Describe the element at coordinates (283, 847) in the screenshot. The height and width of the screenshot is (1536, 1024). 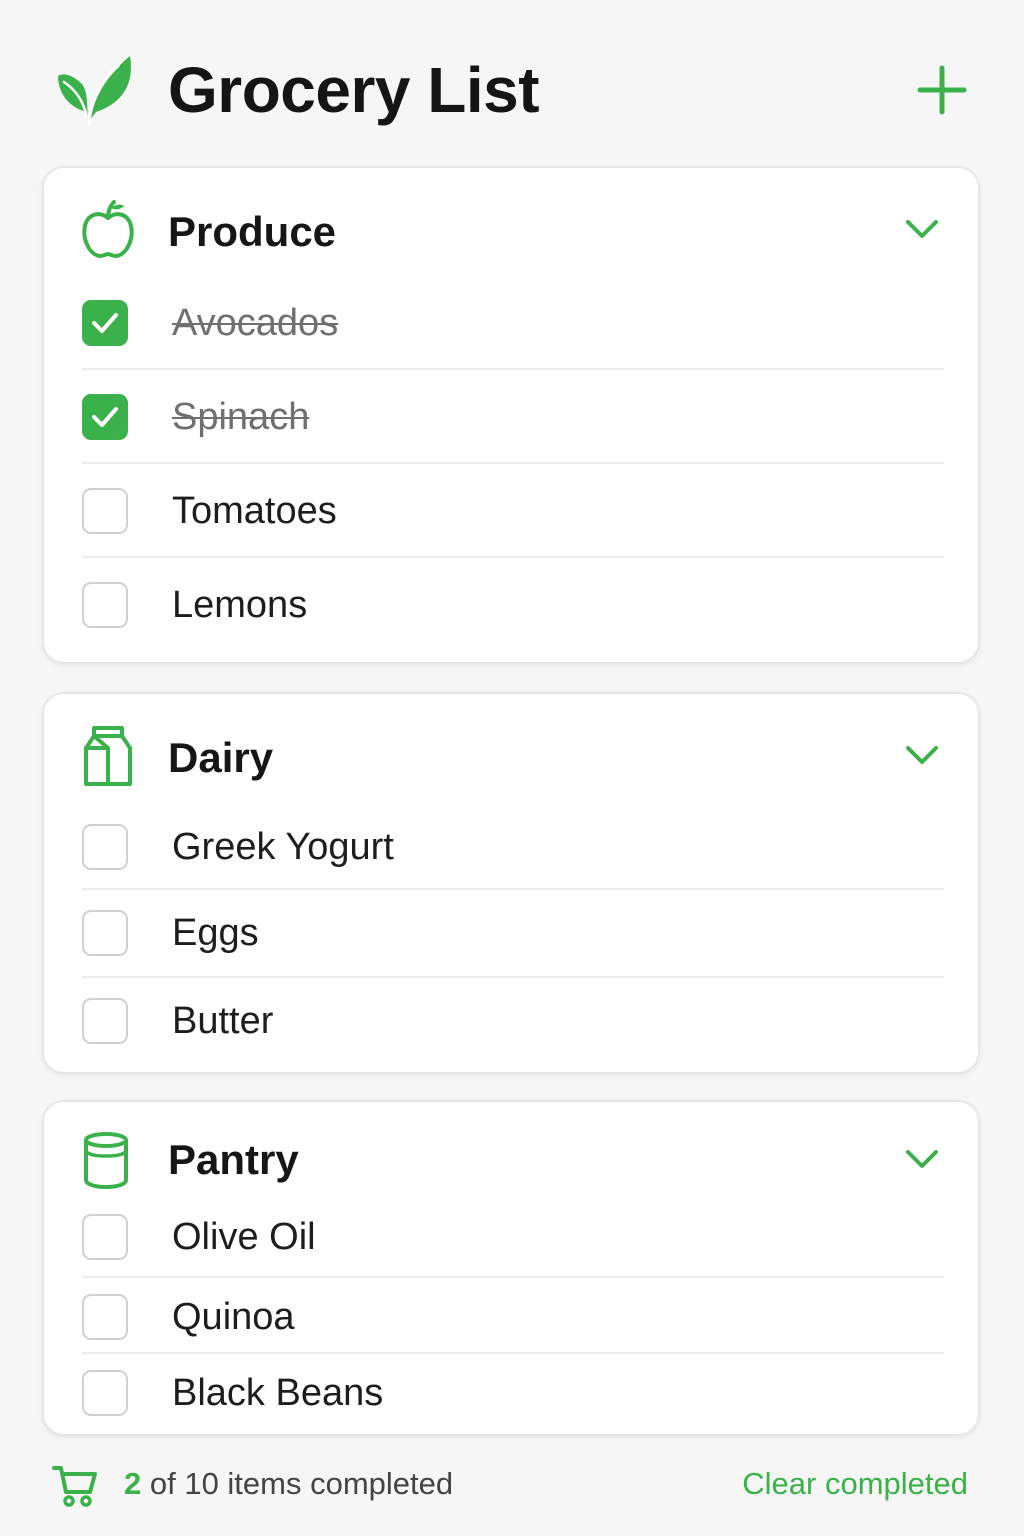
I see `item-label: Greek Yogurt` at that location.